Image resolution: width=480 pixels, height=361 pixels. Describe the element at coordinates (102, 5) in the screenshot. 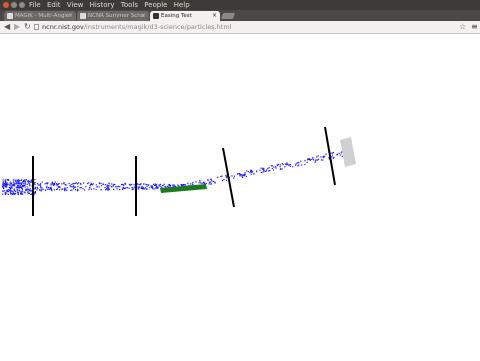

I see `menu-history: History` at that location.